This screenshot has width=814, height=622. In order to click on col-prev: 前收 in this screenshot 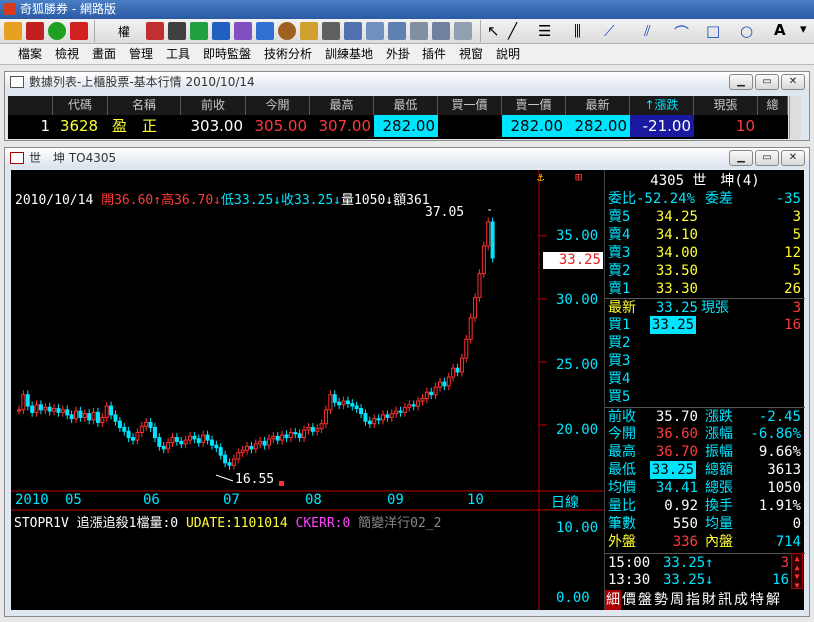, I will do `click(213, 105)`.